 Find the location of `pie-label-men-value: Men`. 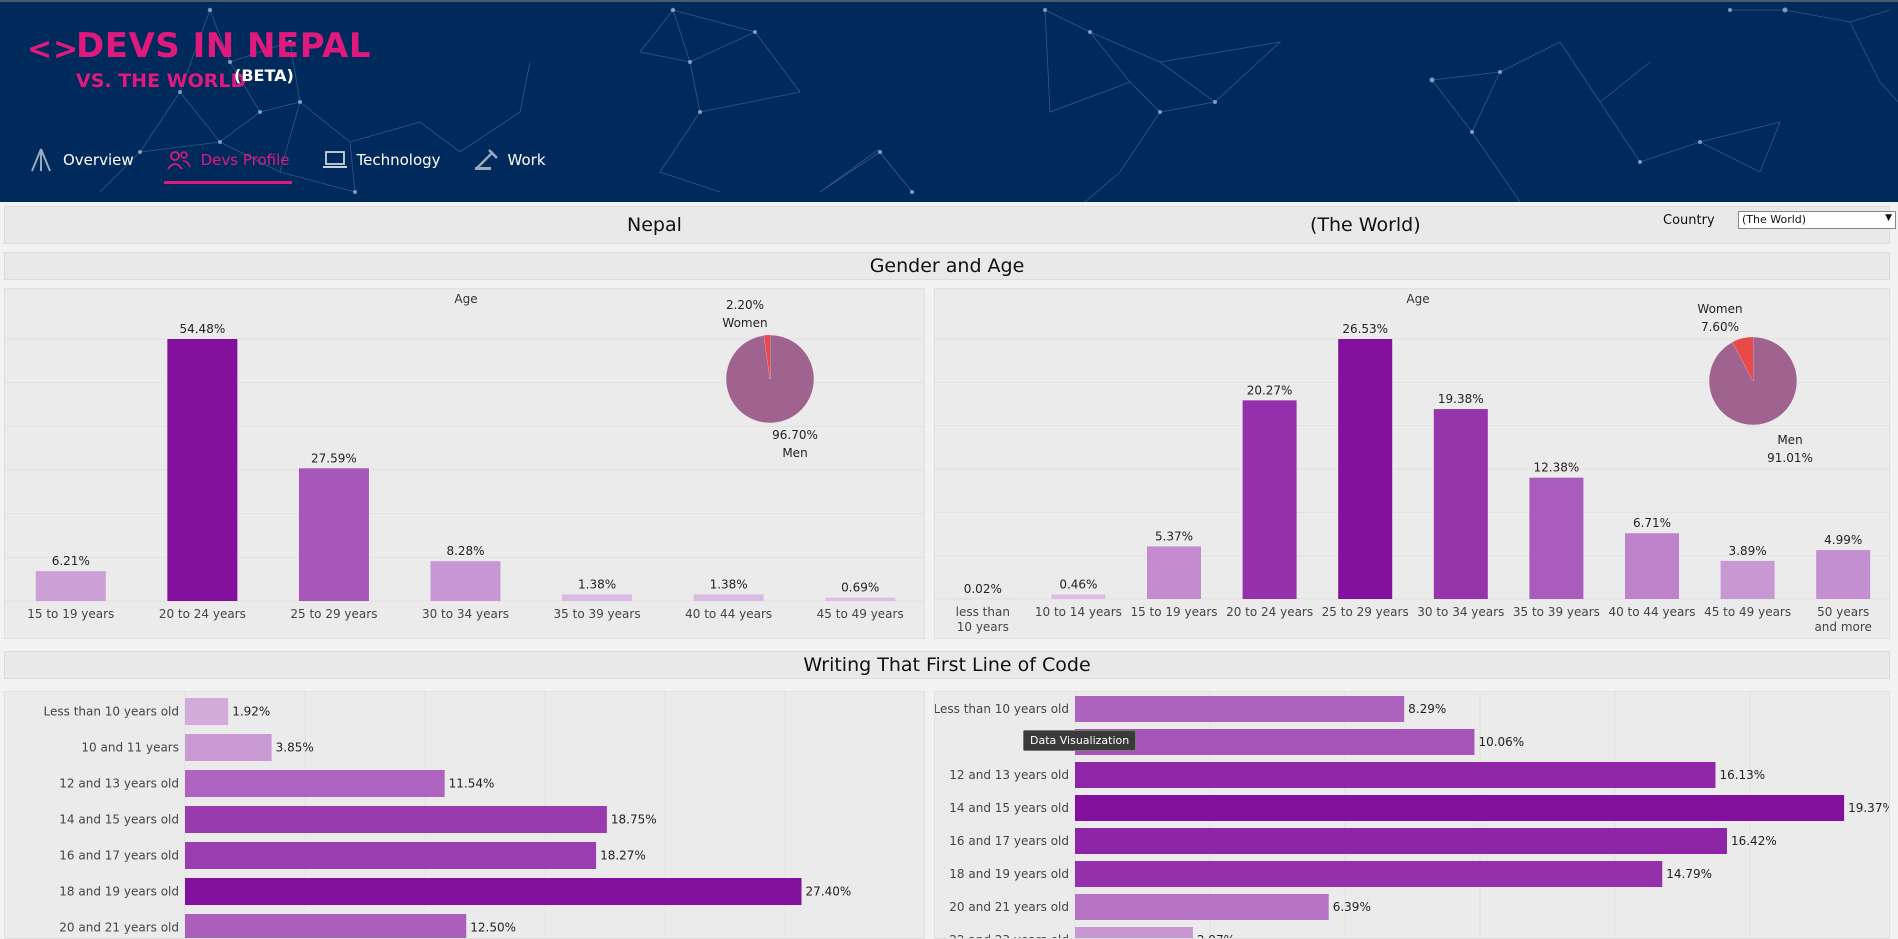

pie-label-men-value: Men is located at coordinates (1789, 440).